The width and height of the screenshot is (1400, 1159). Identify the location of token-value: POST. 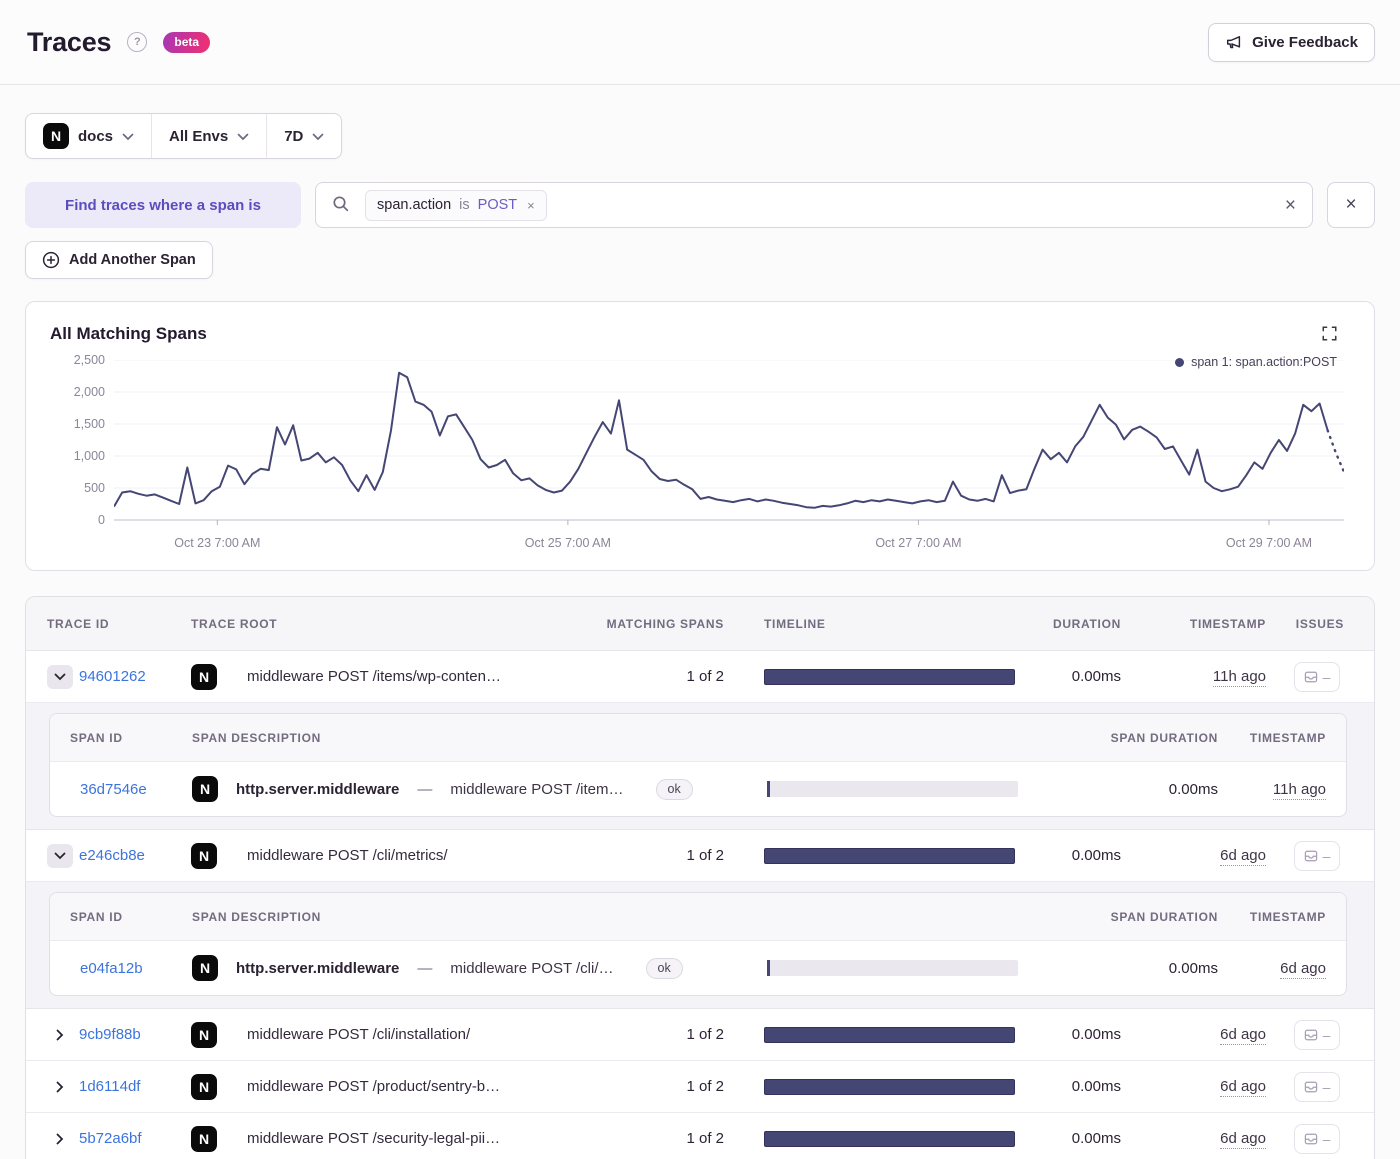
(497, 205).